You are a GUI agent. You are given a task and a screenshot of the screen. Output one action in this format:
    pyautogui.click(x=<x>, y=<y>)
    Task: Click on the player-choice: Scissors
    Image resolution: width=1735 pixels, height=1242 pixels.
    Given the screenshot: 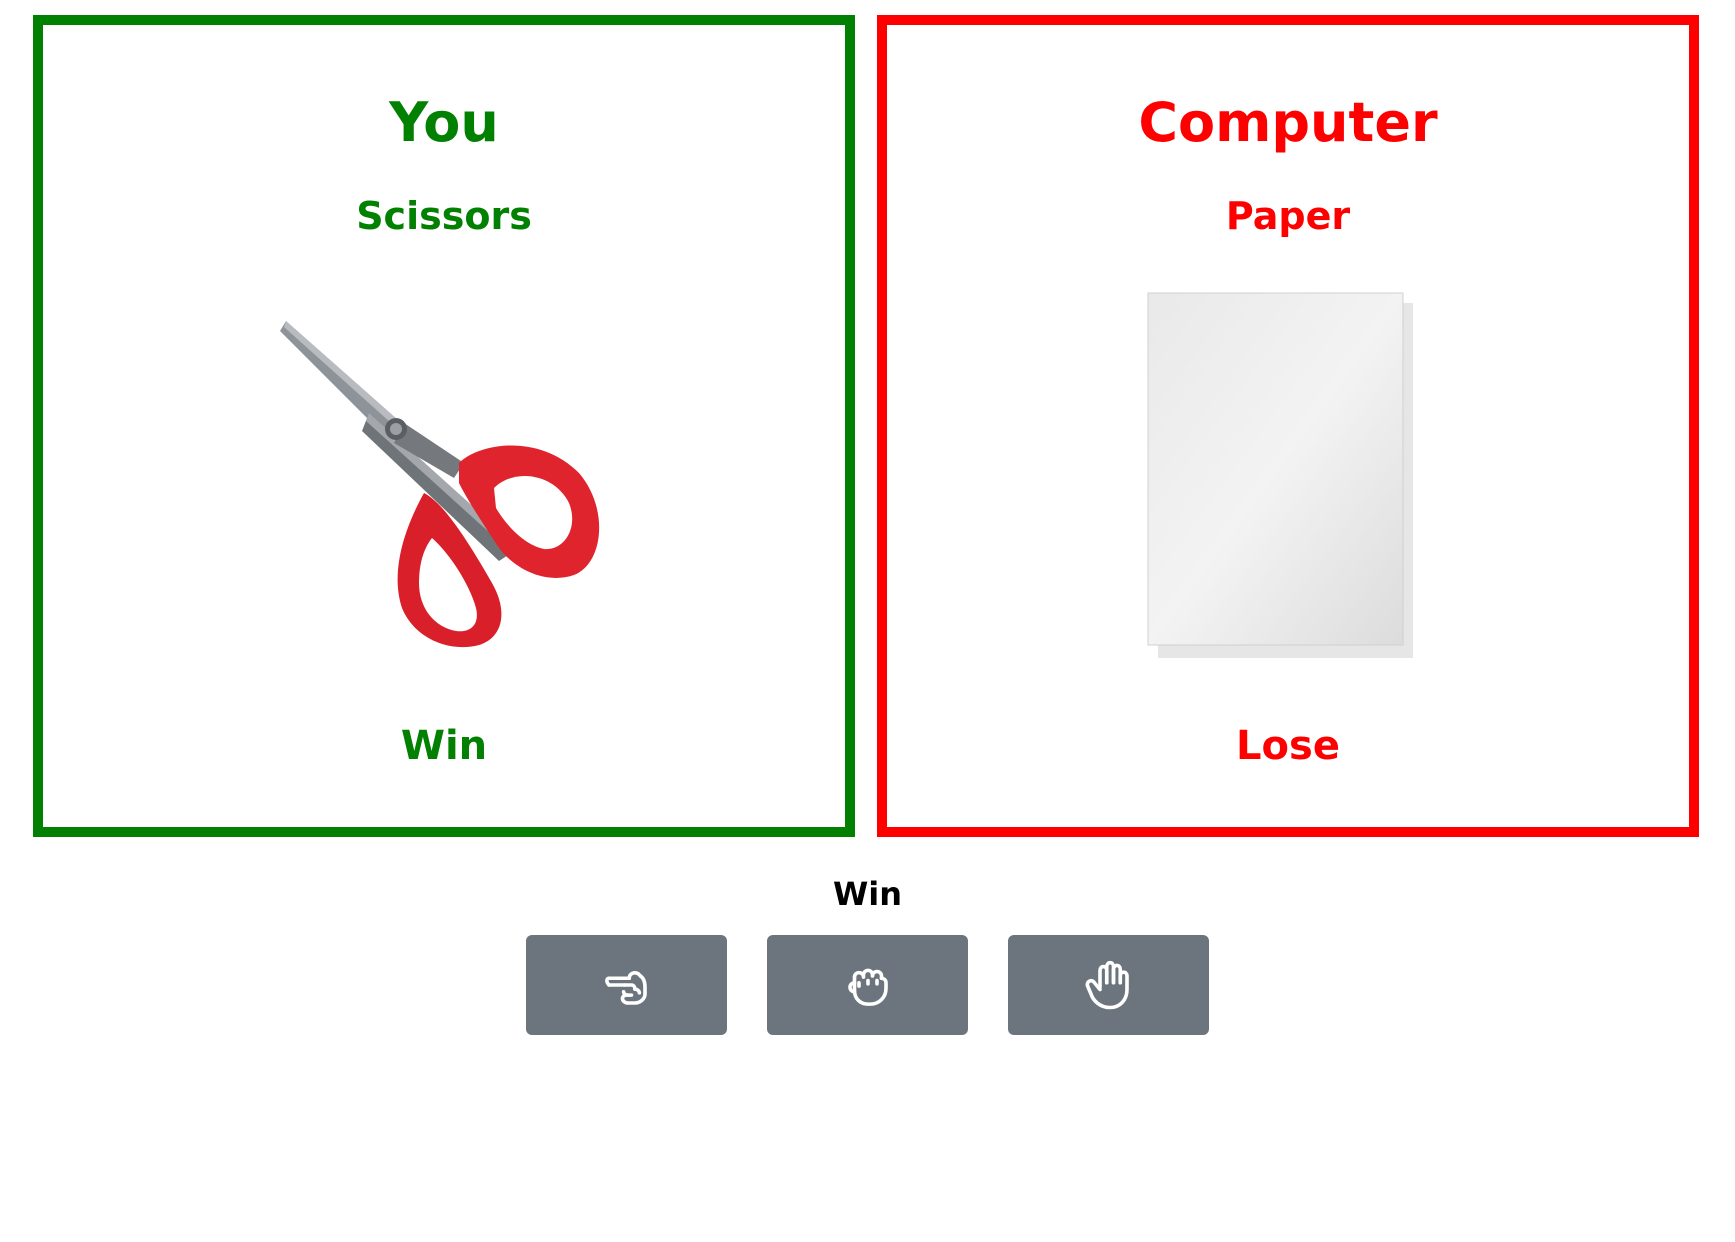 What is the action you would take?
    pyautogui.click(x=444, y=216)
    